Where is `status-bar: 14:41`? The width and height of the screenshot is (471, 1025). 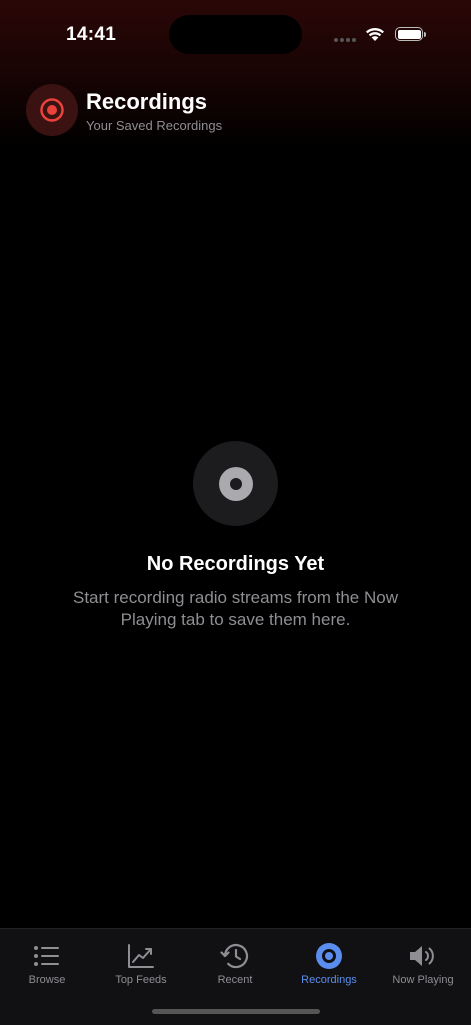 status-bar: 14:41 is located at coordinates (235, 35).